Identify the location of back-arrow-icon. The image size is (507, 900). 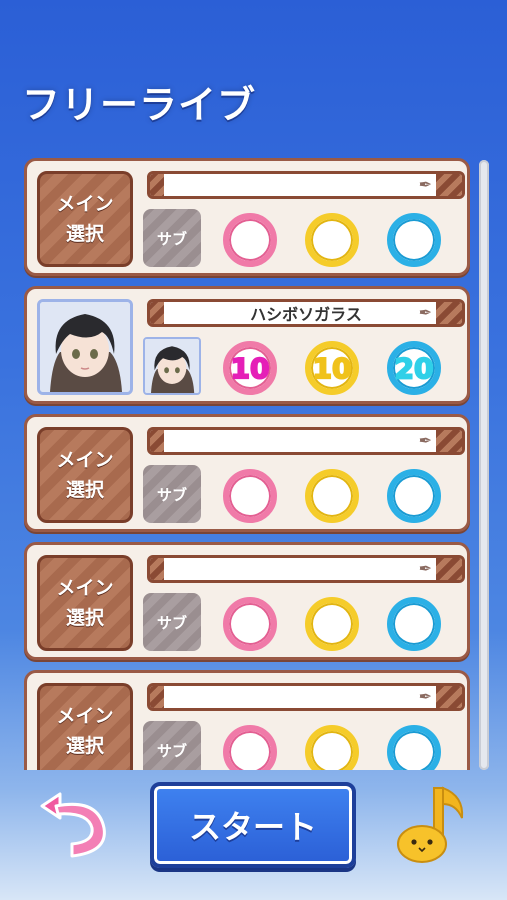
(73, 825).